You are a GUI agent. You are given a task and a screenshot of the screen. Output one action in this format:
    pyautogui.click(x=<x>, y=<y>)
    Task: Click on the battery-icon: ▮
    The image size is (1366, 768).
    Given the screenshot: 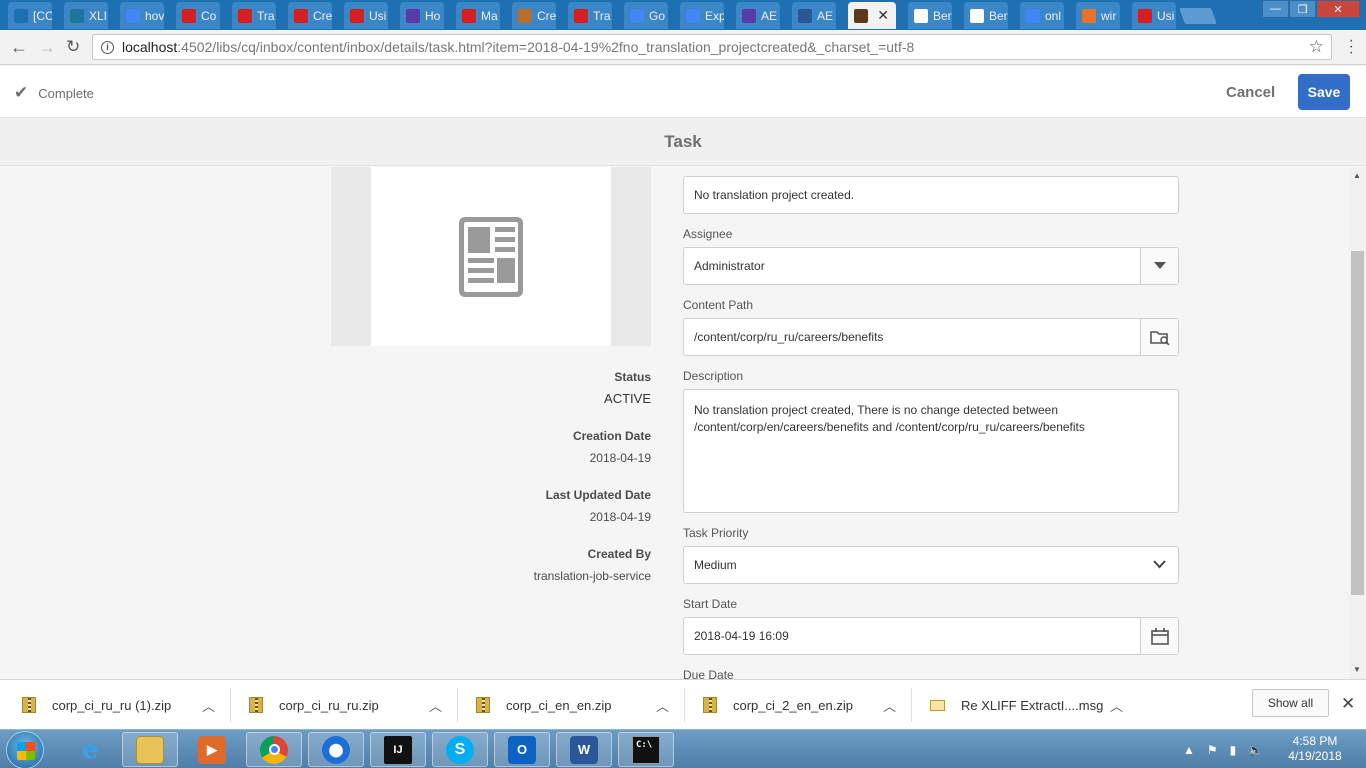 What is the action you would take?
    pyautogui.click(x=1233, y=750)
    